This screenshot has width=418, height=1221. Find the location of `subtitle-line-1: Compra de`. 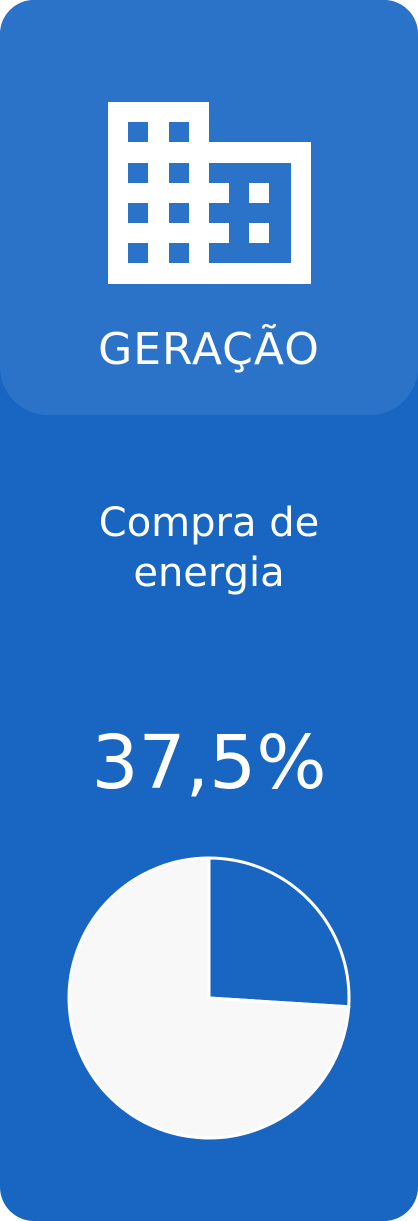

subtitle-line-1: Compra de is located at coordinates (209, 523).